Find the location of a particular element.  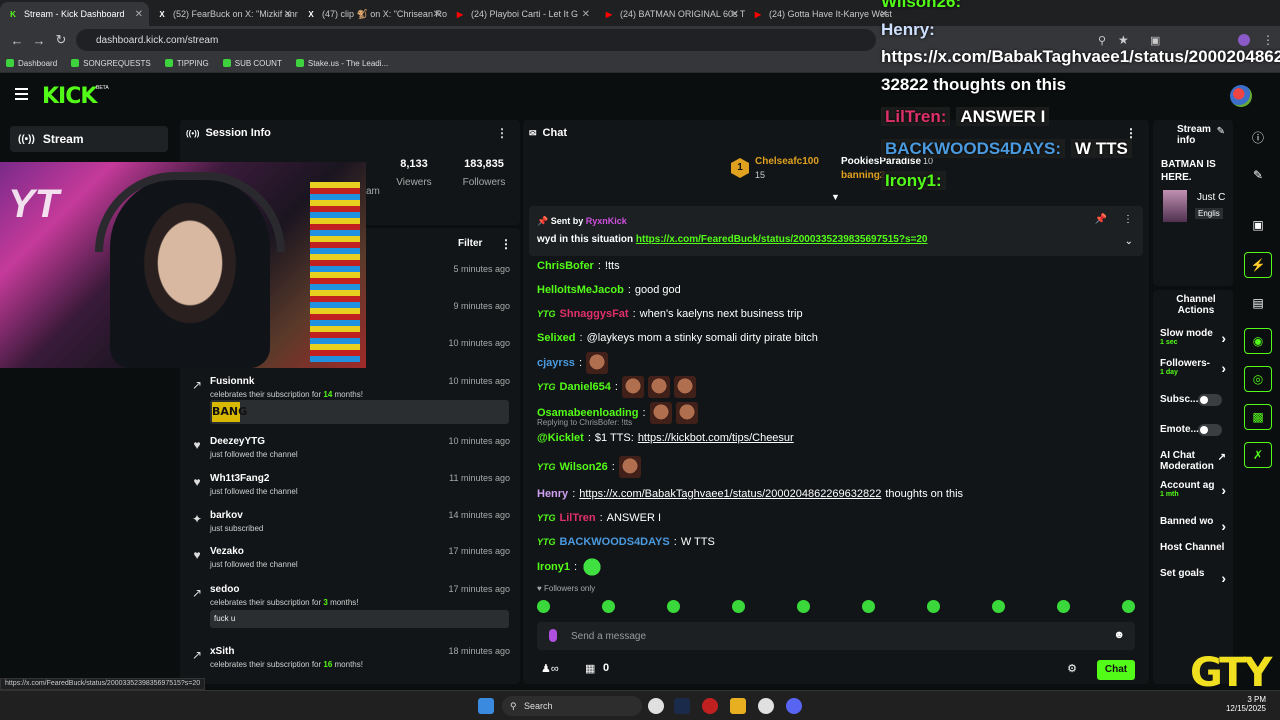

session-menu-icon: ⋮ is located at coordinates (502, 133).